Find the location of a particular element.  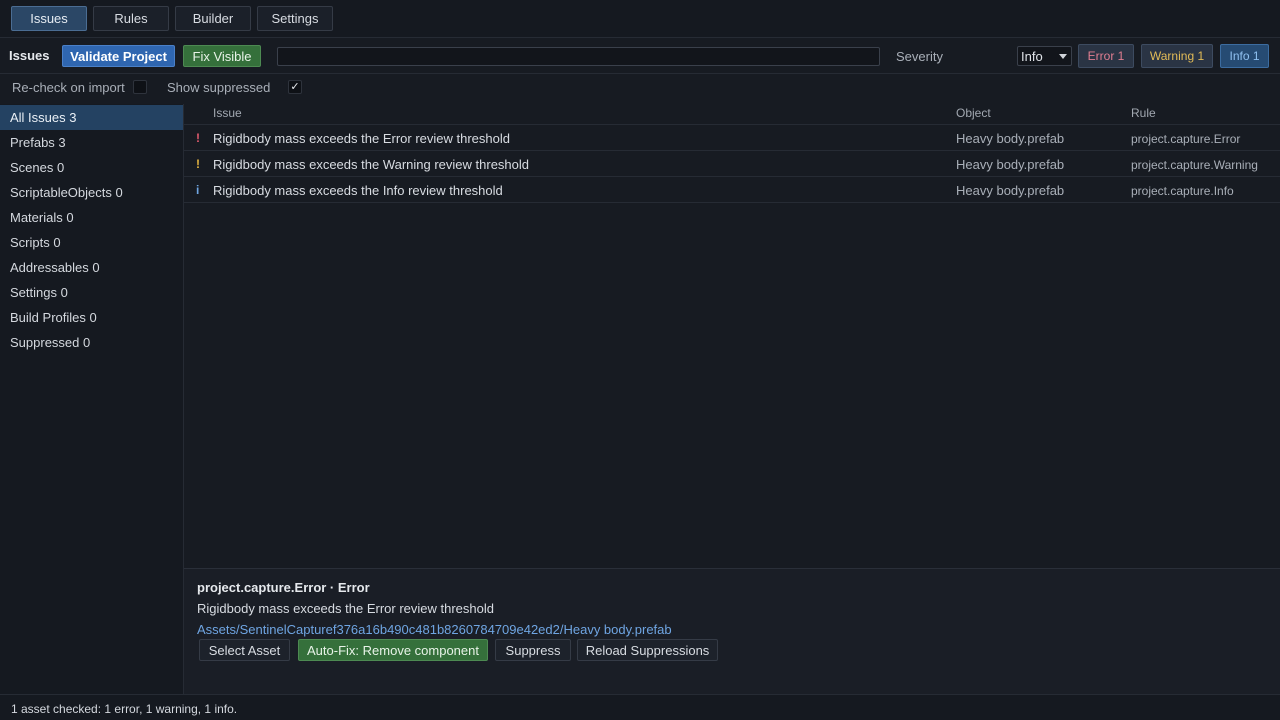

sidebar-item-scenes: Scenes 0 is located at coordinates (91, 167).